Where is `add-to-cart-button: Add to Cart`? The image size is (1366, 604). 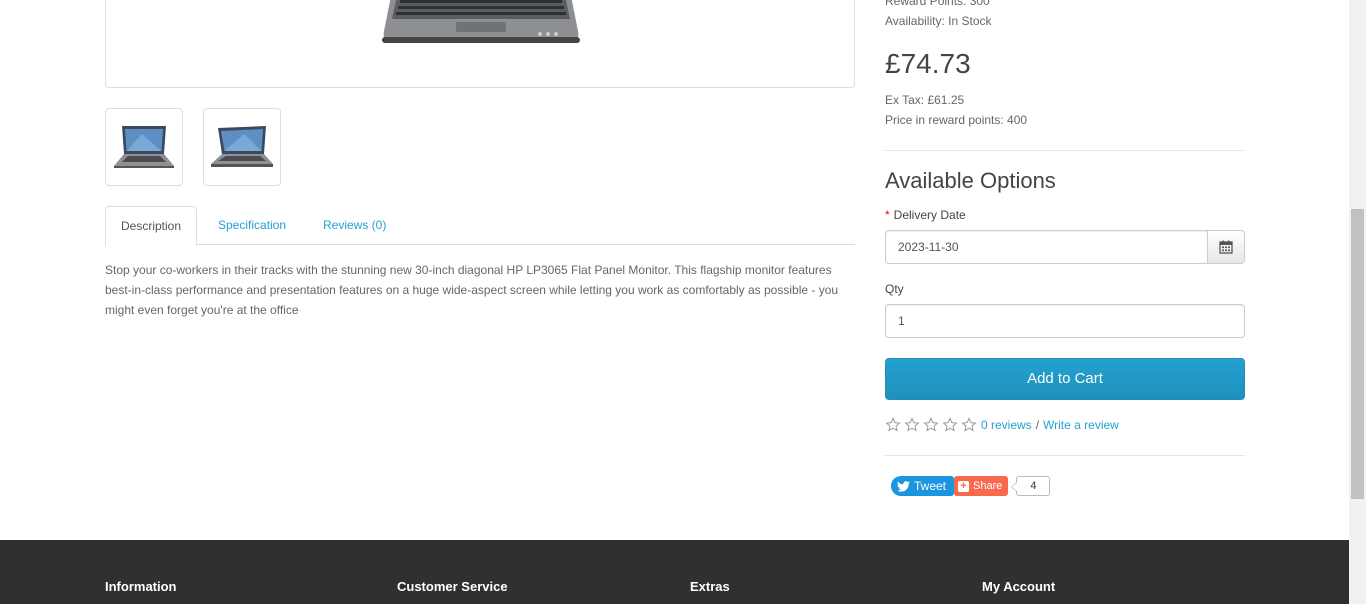 add-to-cart-button: Add to Cart is located at coordinates (1065, 379).